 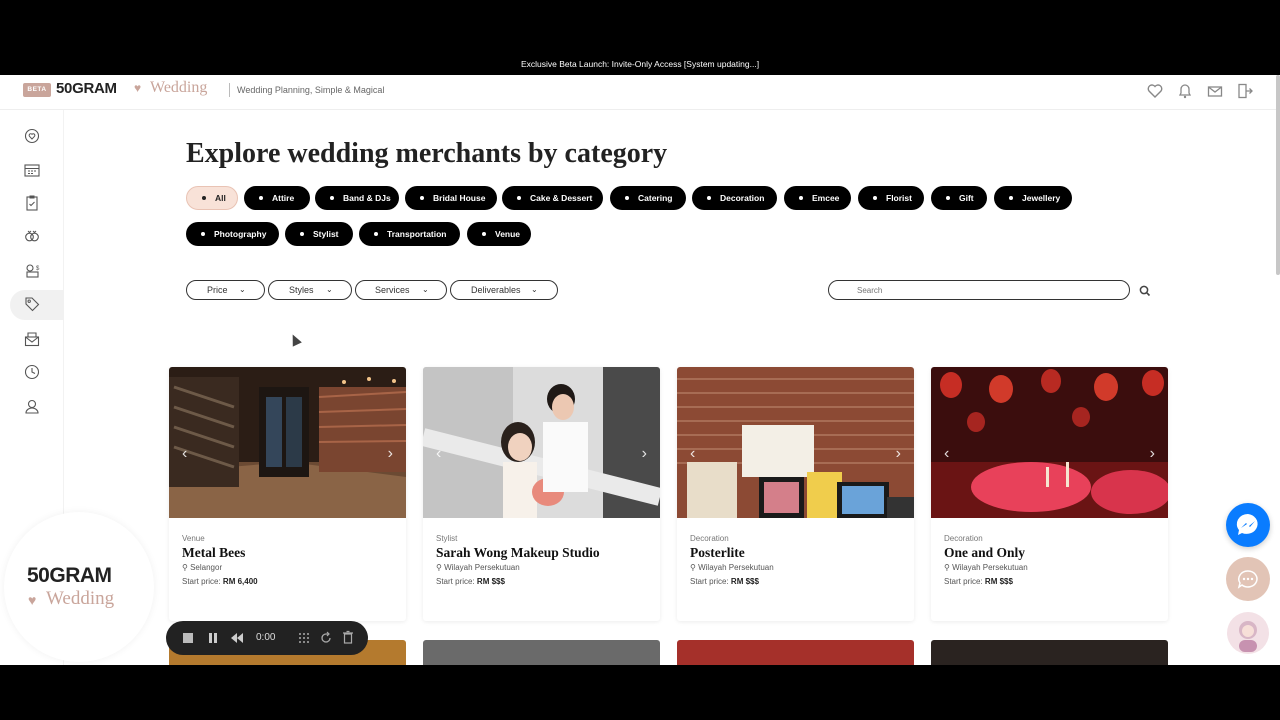 I want to click on category-chip-attire: Attire, so click(x=277, y=198).